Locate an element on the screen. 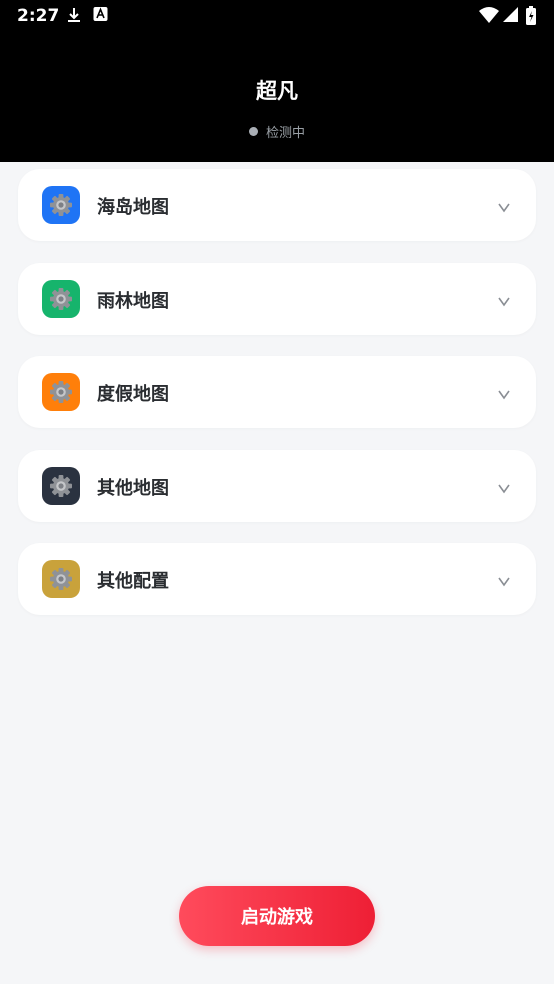  section-card-other-config: 其他配置 is located at coordinates (277, 579).